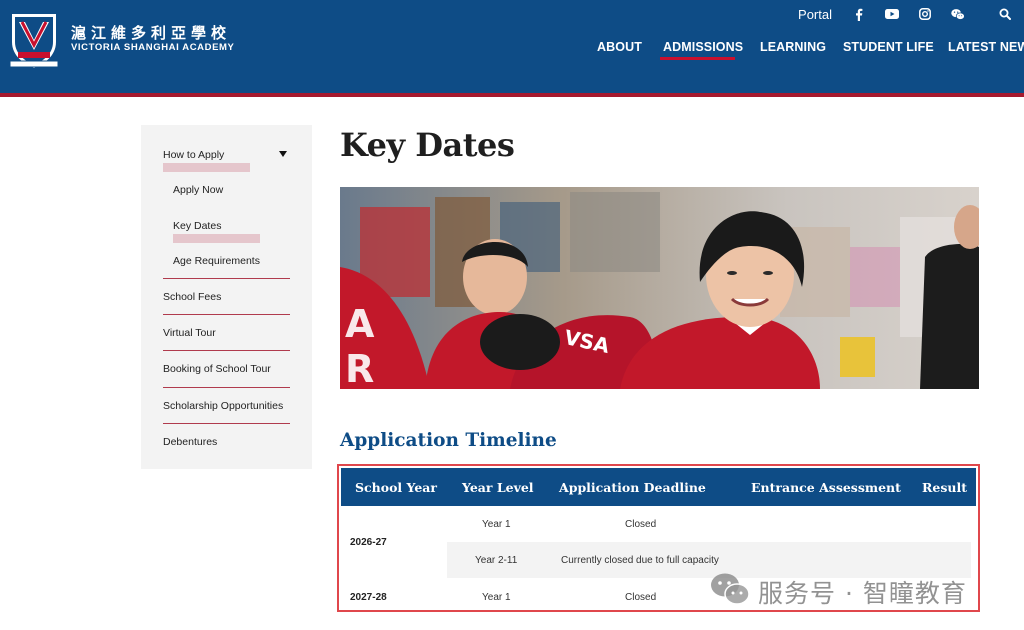 Image resolution: width=1024 pixels, height=630 pixels. I want to click on section-title-application-timeline: Application Timeline, so click(448, 440).